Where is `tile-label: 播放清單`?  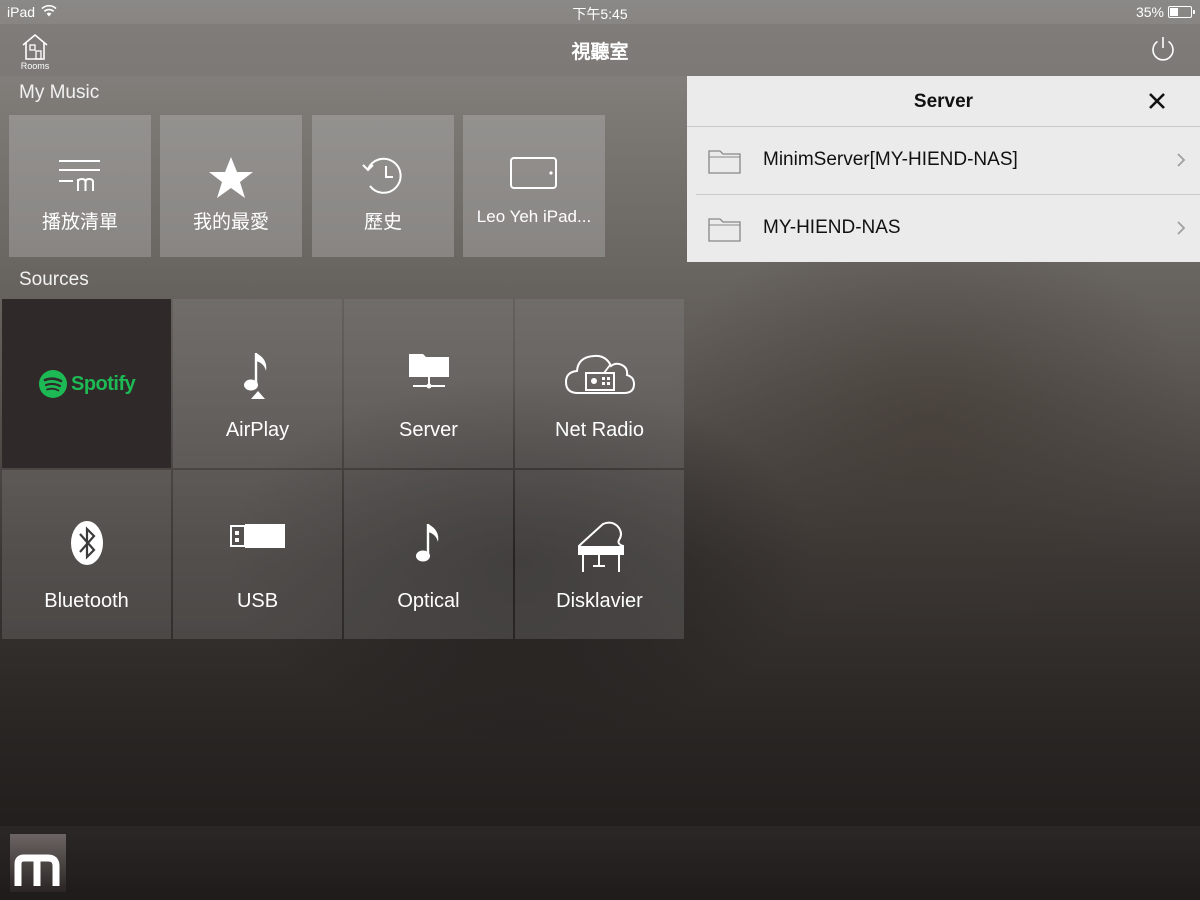
tile-label: 播放清單 is located at coordinates (79, 222).